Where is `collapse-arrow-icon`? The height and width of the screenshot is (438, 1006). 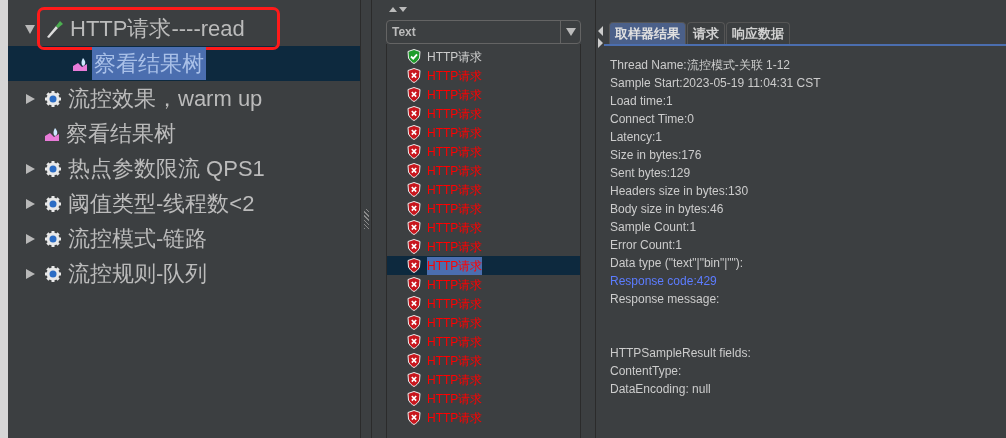 collapse-arrow-icon is located at coordinates (30, 28).